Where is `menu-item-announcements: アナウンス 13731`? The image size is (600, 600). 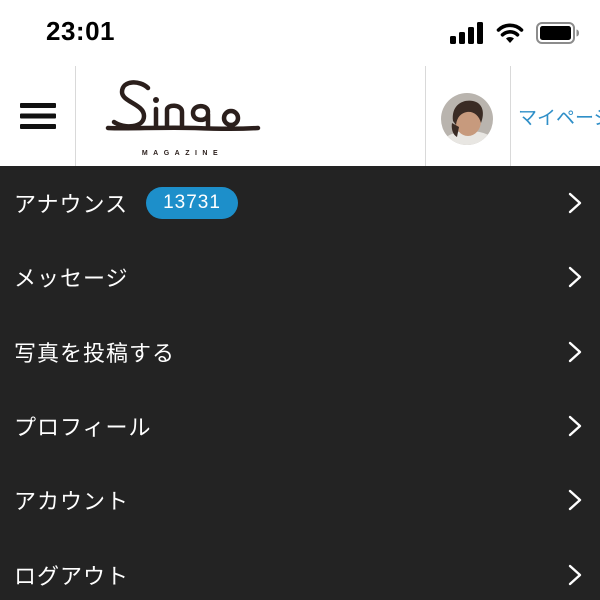
menu-item-announcements: アナウンス 13731 is located at coordinates (300, 203).